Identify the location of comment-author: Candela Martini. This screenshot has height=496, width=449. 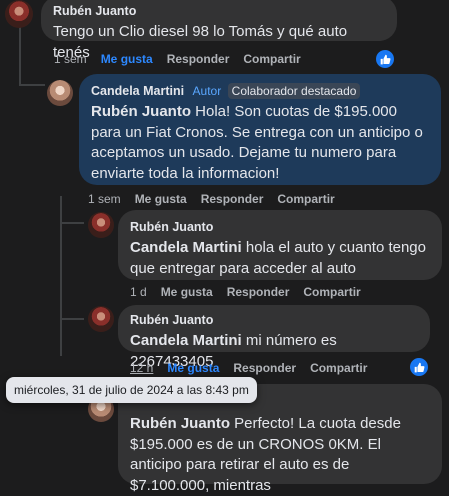
(137, 91).